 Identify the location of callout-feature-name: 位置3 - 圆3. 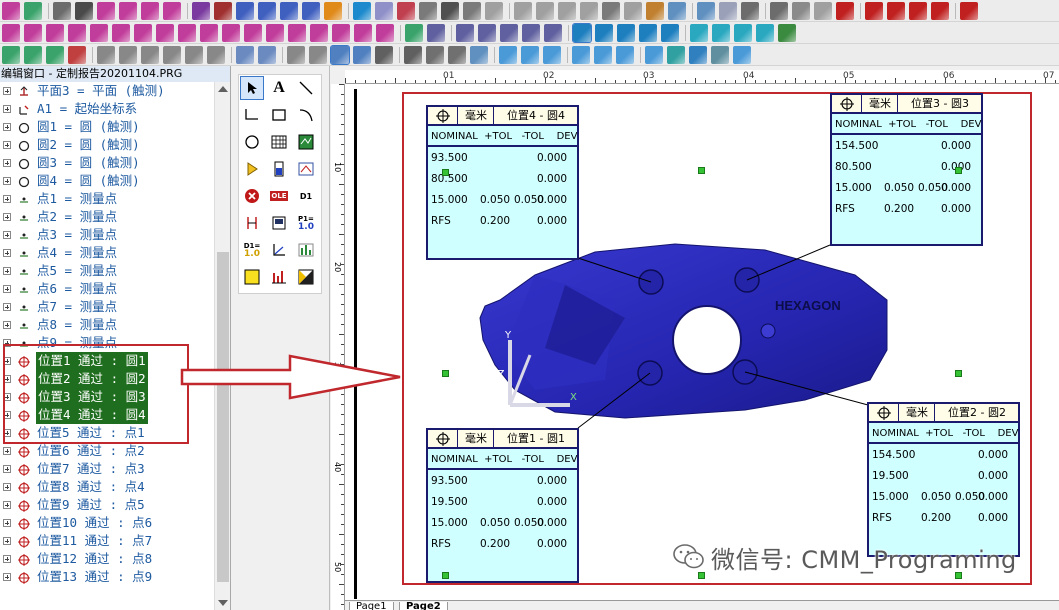
(940, 103).